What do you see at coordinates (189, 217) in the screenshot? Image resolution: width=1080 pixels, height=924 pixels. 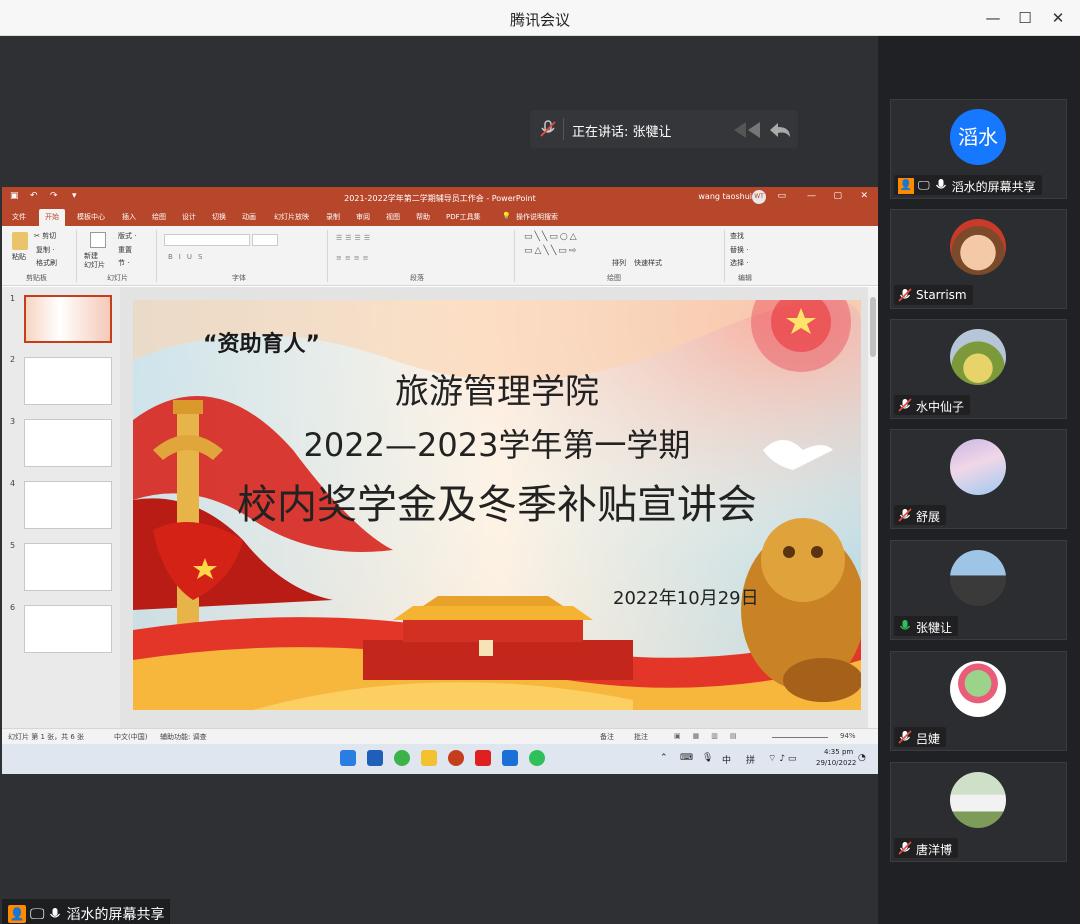 I see `tab-design: 设计` at bounding box center [189, 217].